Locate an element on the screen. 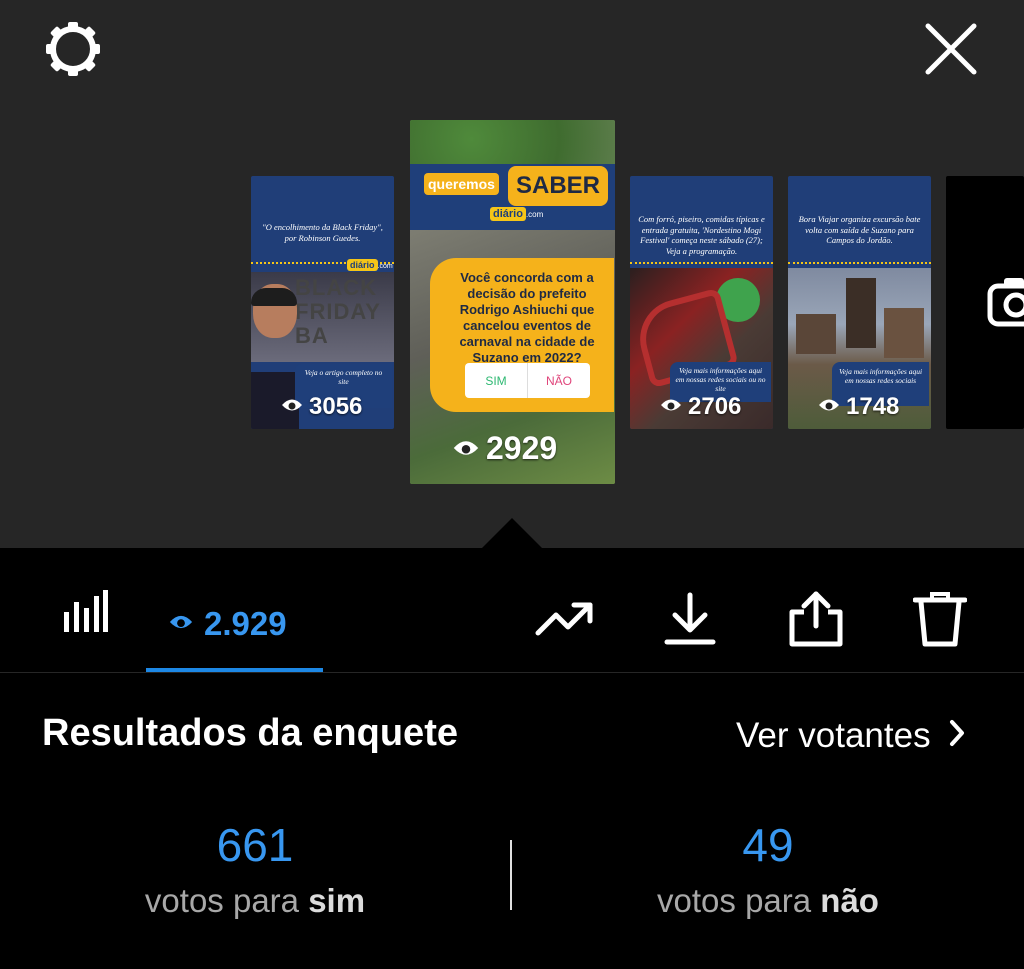 The width and height of the screenshot is (1024, 969). story-view-count: 2706 is located at coordinates (700, 407).